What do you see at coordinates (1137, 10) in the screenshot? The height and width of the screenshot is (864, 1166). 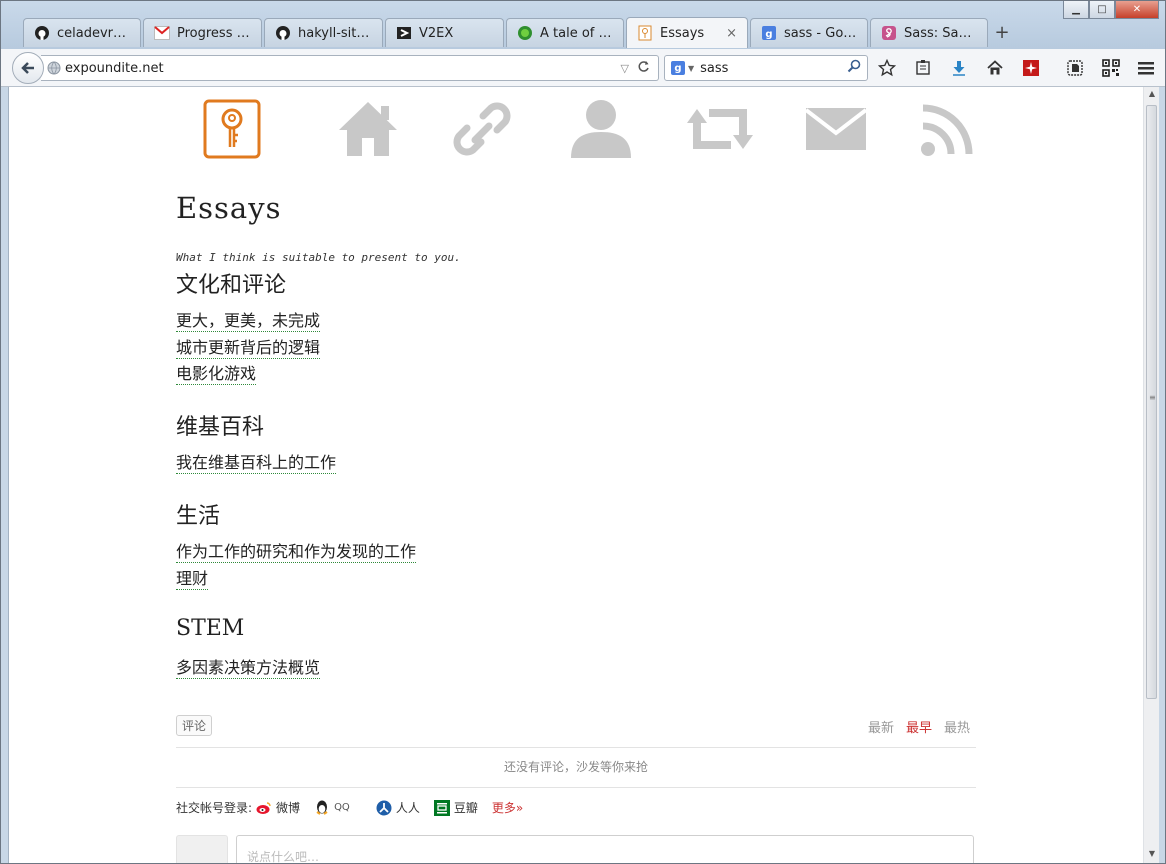 I see `close-window-button: ✕` at bounding box center [1137, 10].